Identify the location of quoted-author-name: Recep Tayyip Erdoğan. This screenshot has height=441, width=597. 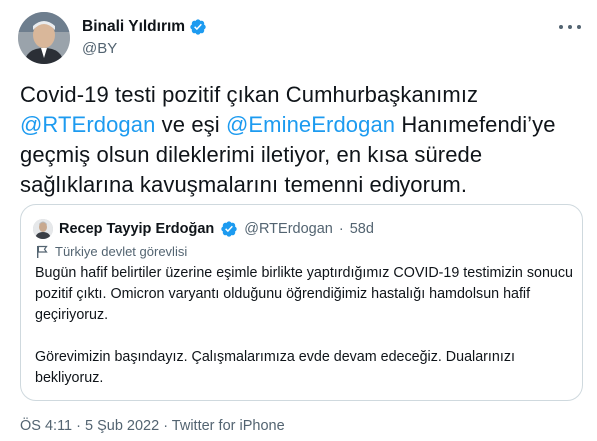
(136, 229).